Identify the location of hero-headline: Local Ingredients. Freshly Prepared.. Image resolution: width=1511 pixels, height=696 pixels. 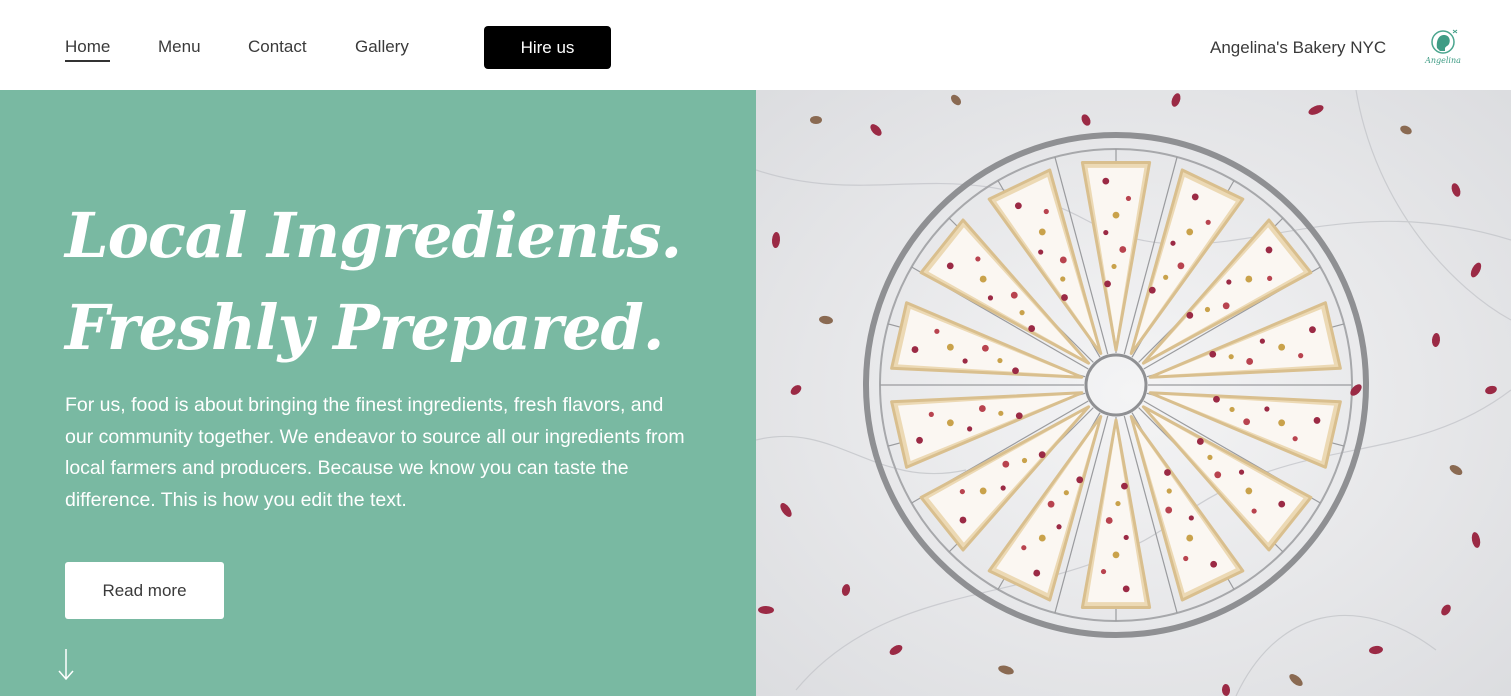
(373, 282).